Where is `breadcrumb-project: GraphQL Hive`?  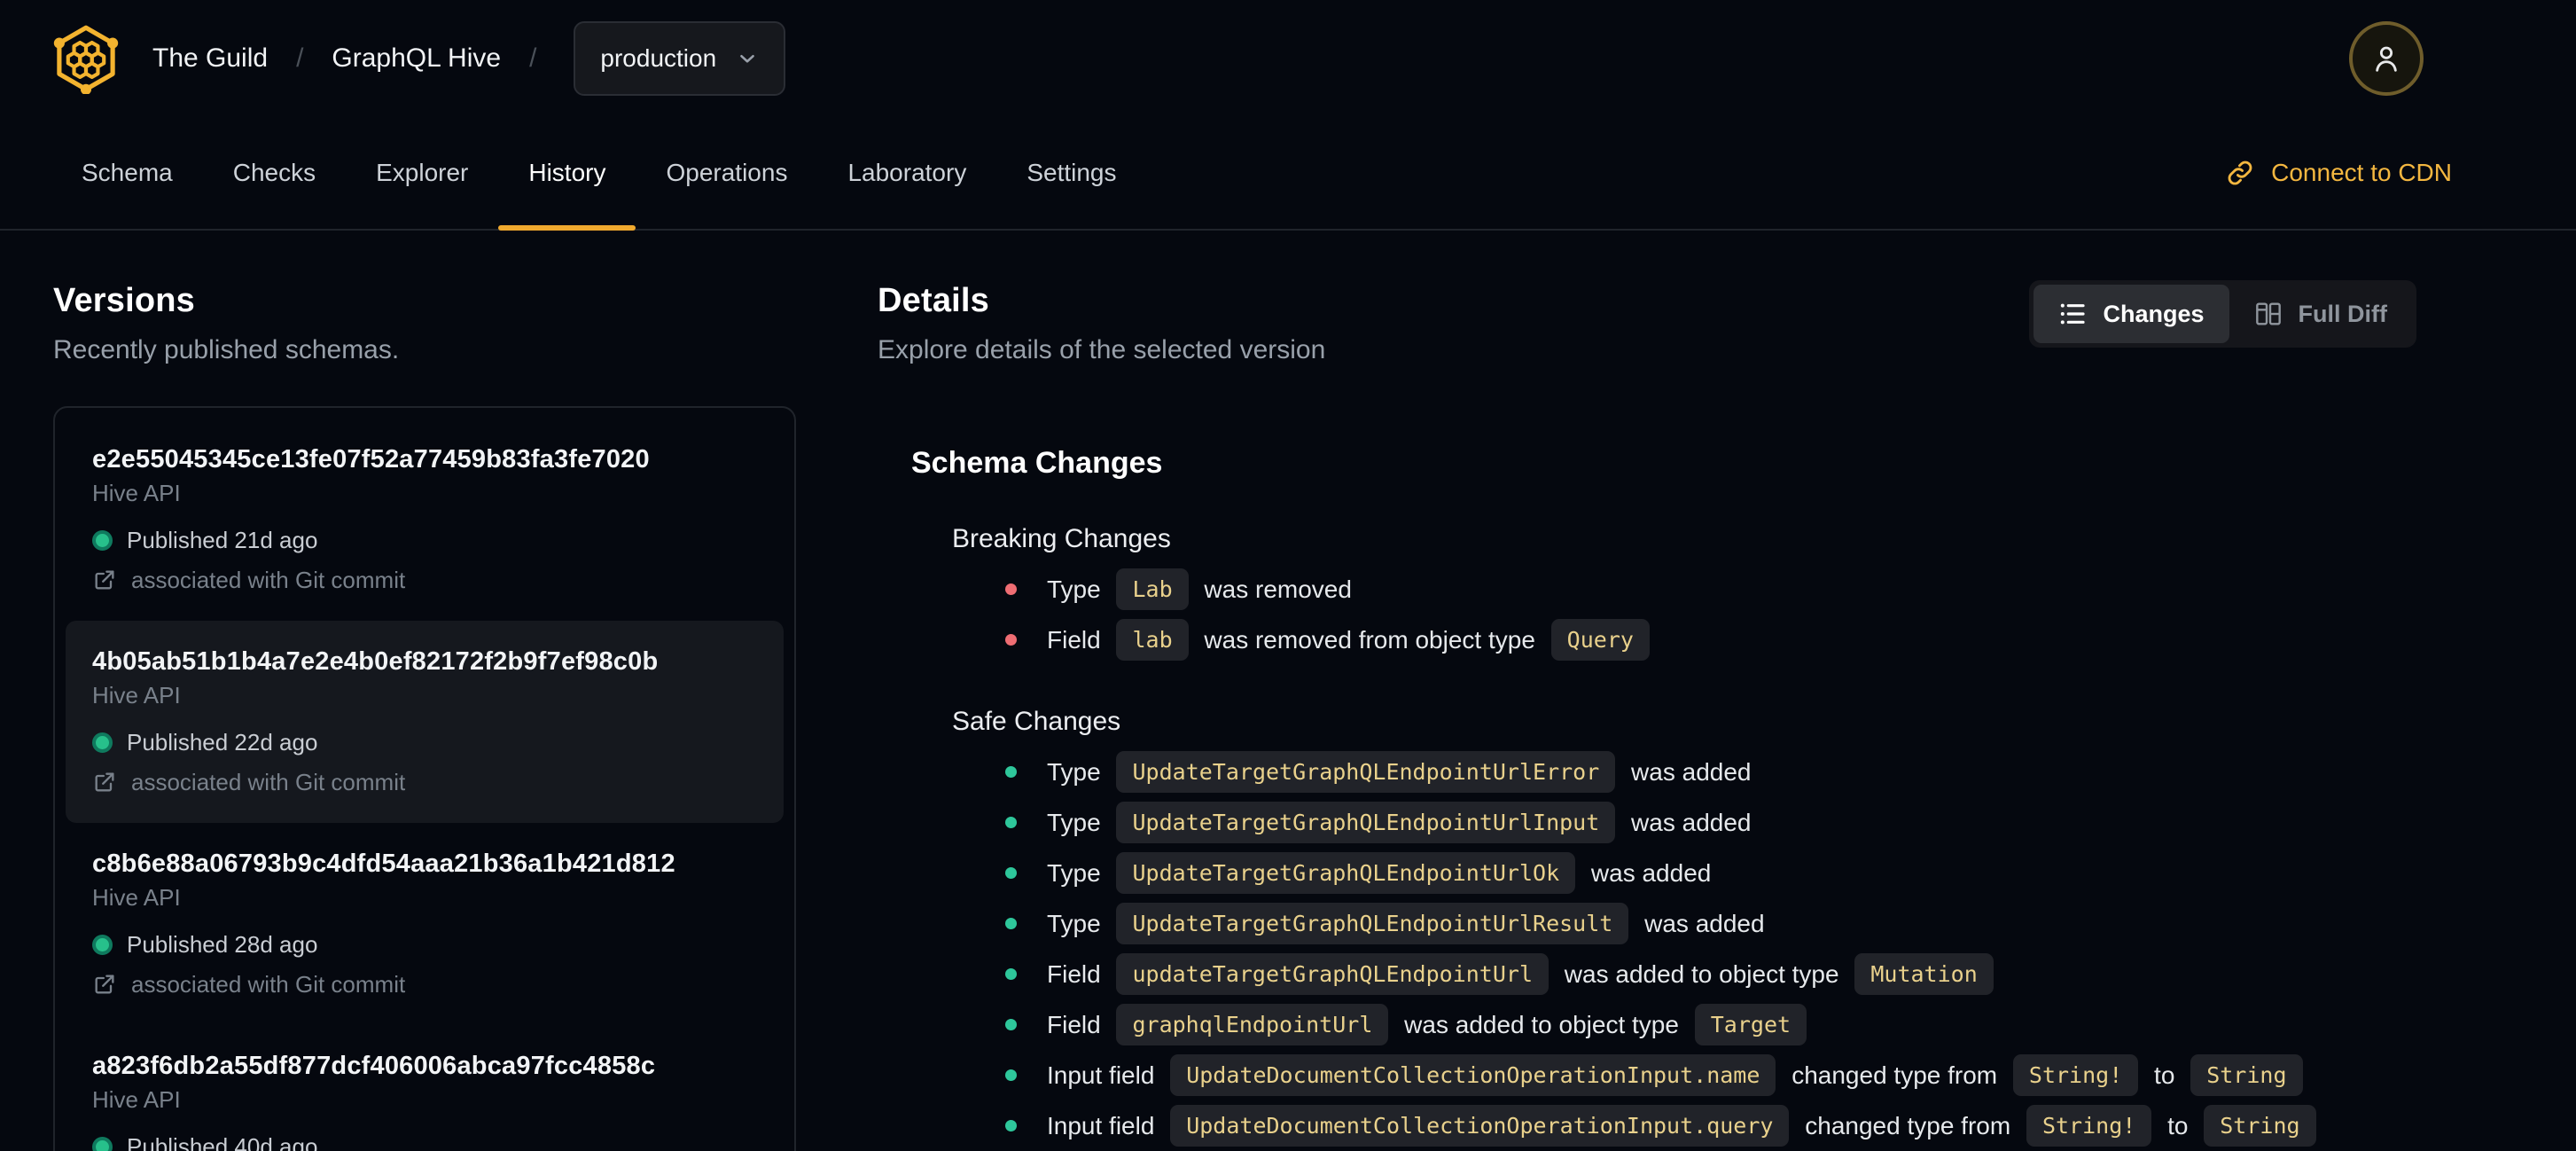
breadcrumb-project: GraphQL Hive is located at coordinates (416, 58).